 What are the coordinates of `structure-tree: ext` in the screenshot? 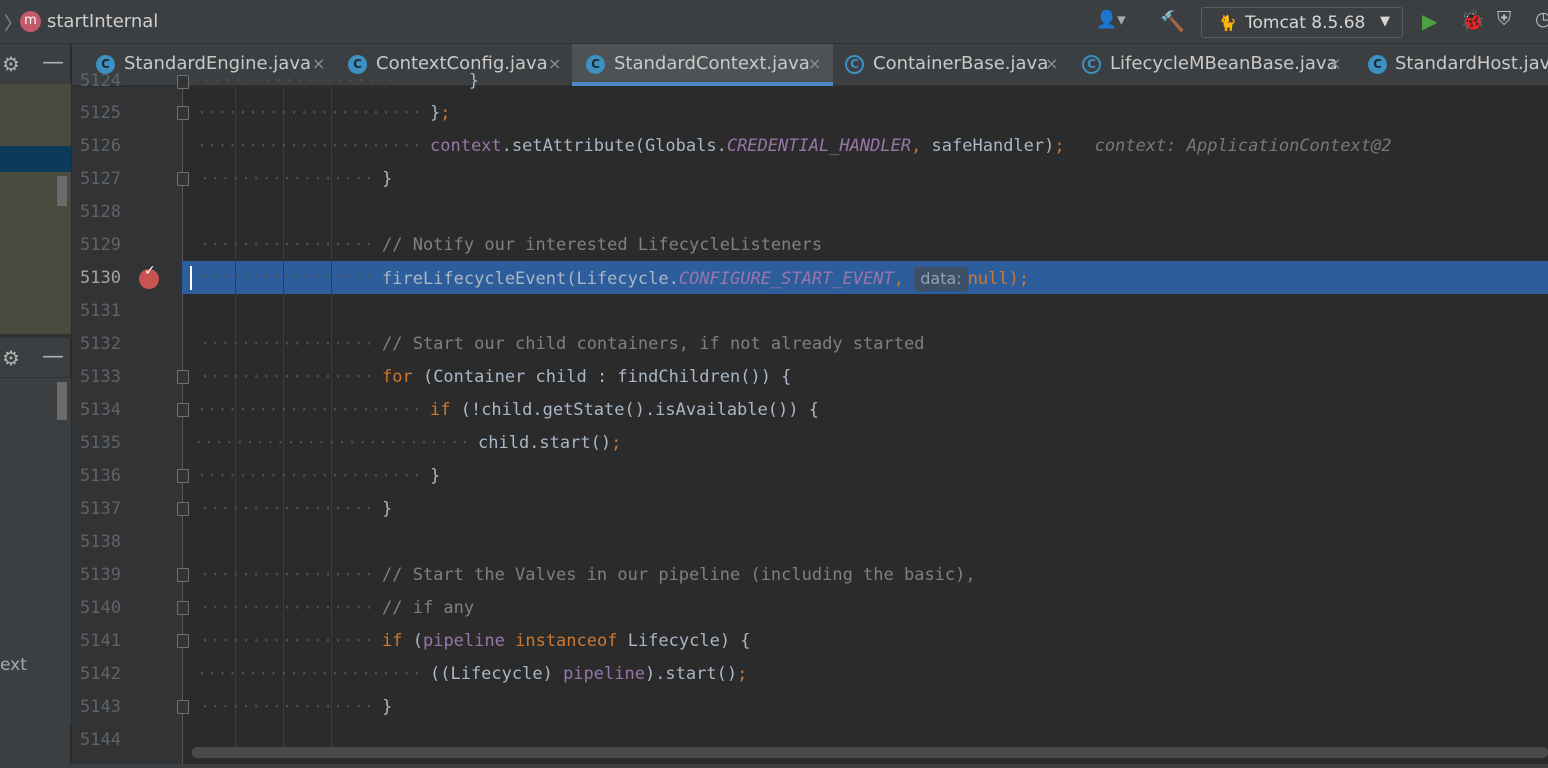 It's located at (35, 551).